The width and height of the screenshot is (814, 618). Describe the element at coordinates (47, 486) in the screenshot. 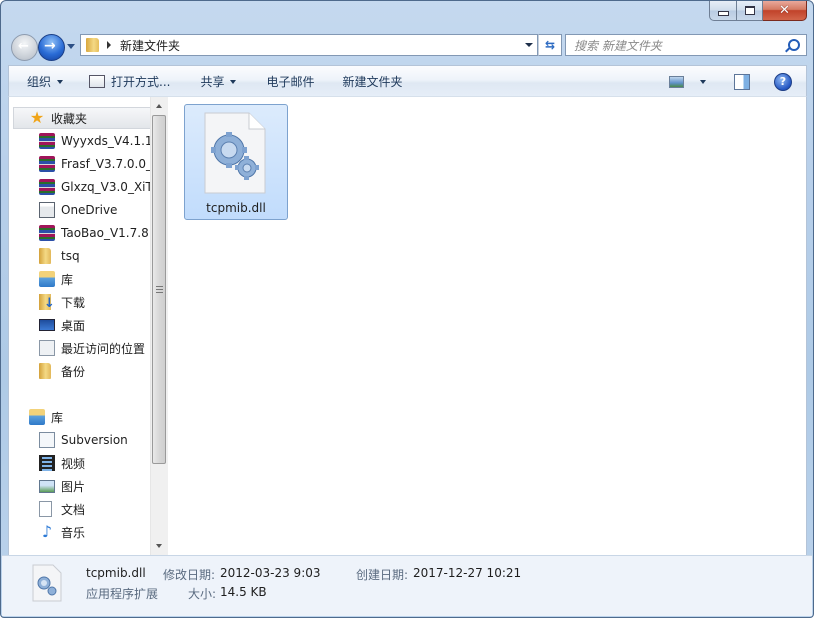

I see `pictures-icon` at that location.